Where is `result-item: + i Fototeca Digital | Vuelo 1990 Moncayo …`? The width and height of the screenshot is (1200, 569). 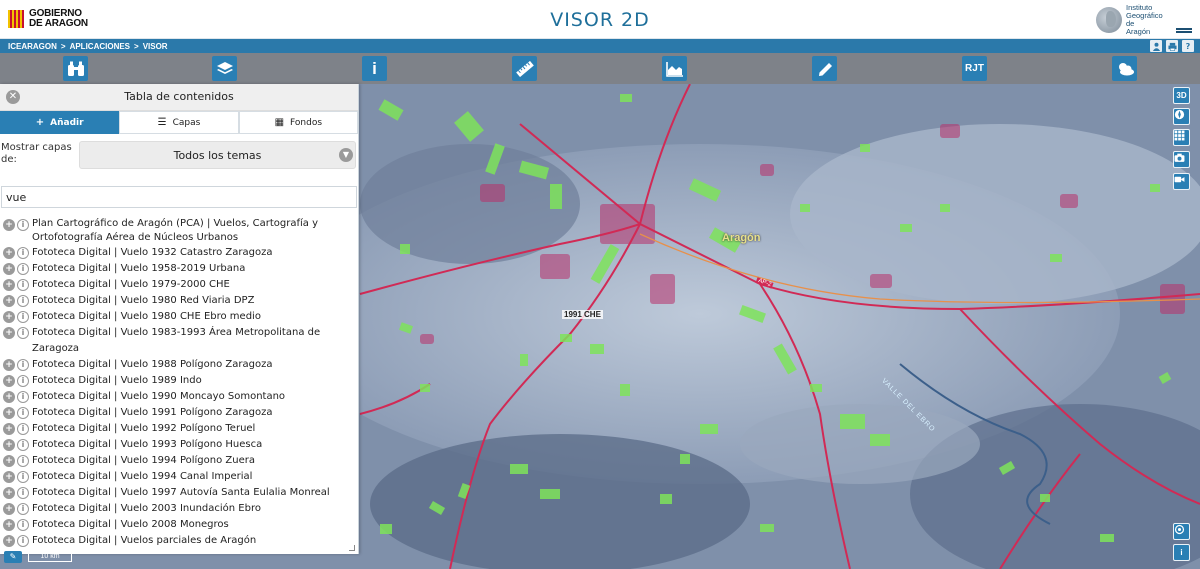
result-item: + i Fototeca Digital | Vuelo 1990 Moncayo … is located at coordinates (178, 397).